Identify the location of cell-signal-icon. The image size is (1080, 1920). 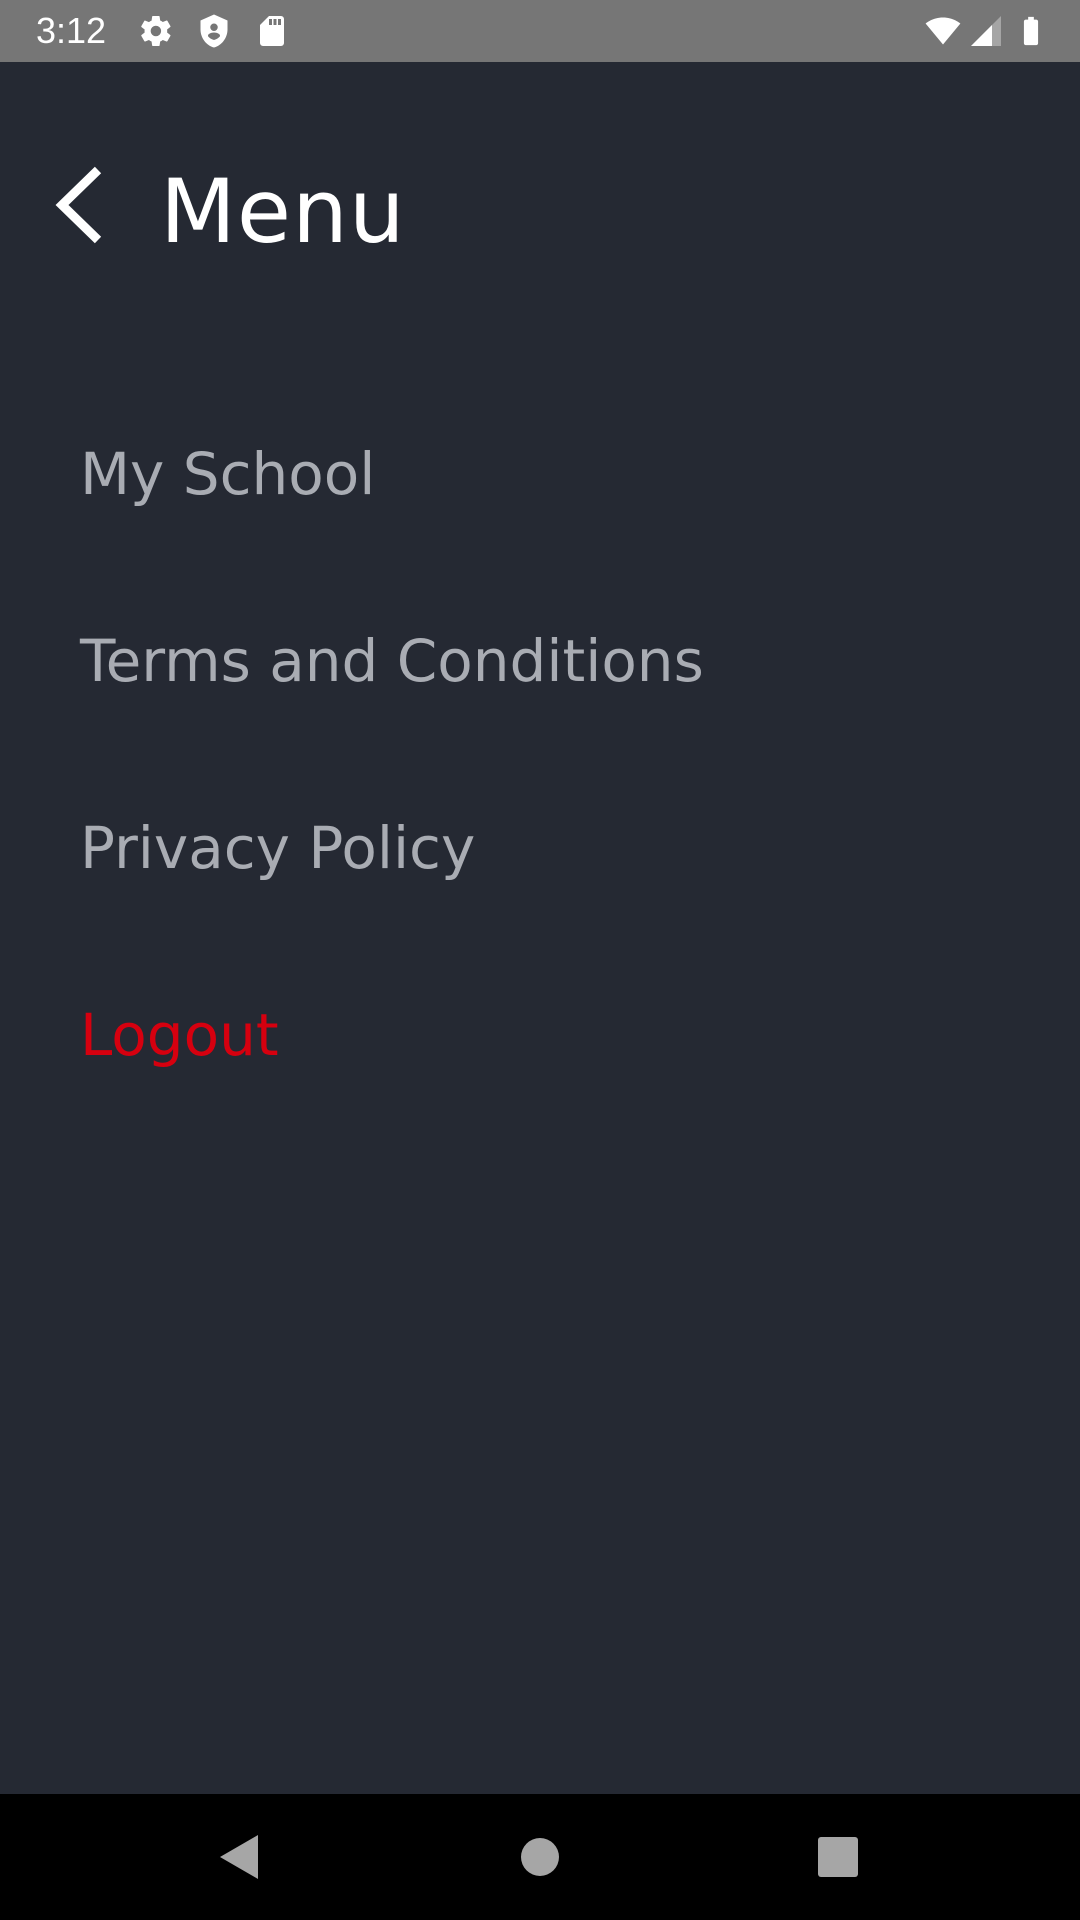
(986, 31).